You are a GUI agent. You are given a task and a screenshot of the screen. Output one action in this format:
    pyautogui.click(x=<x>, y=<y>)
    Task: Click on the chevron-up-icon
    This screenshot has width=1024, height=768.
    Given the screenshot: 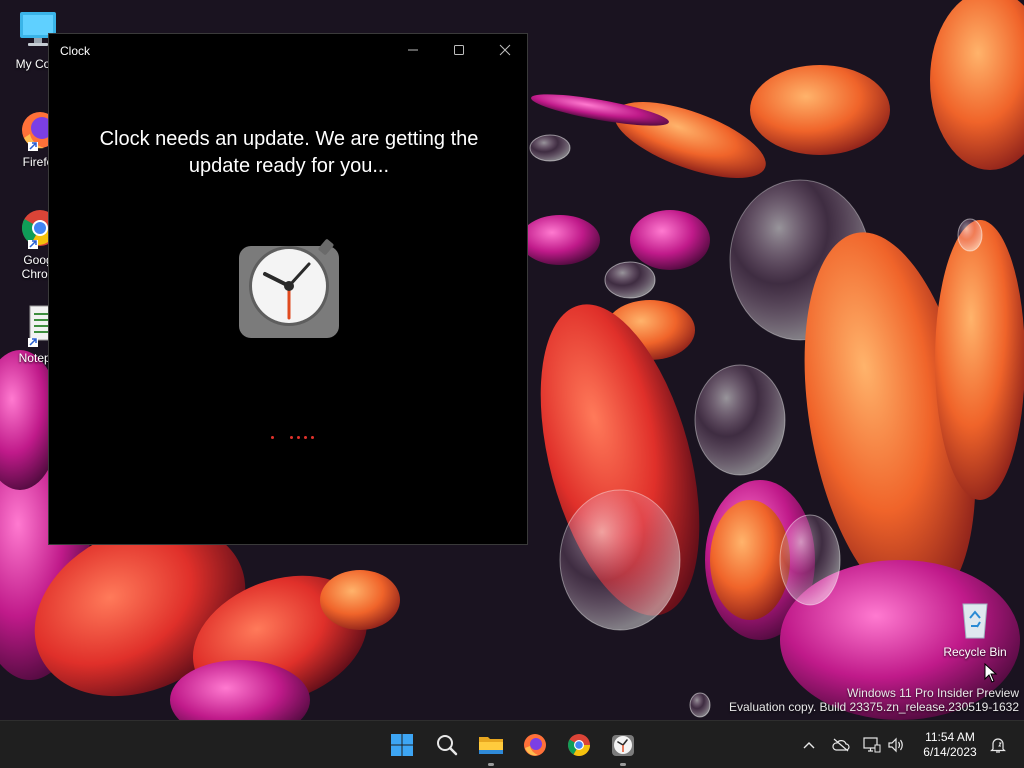 What is the action you would take?
    pyautogui.click(x=809, y=745)
    